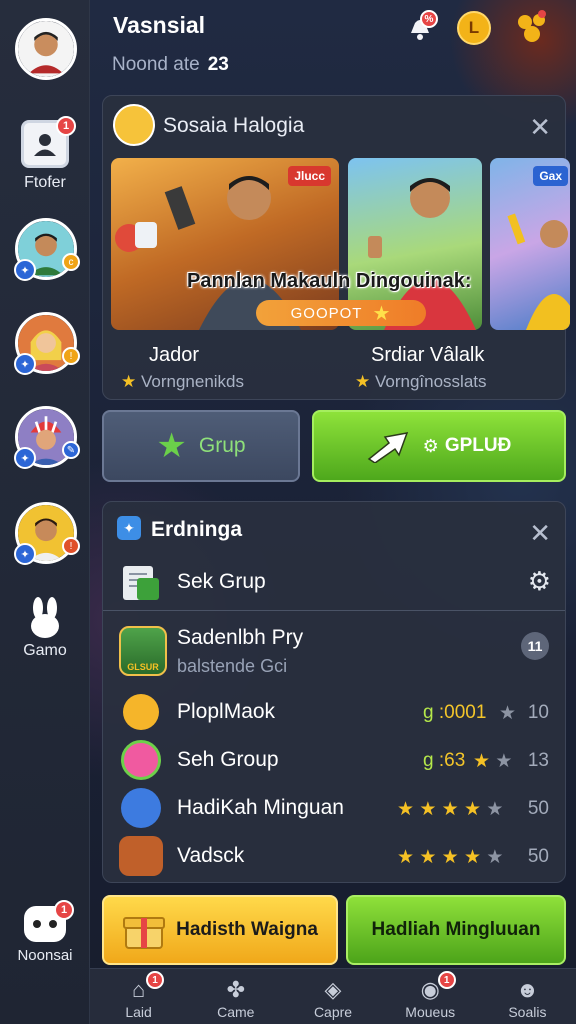 This screenshot has height=1024, width=576. What do you see at coordinates (550, 176) in the screenshot?
I see `card-tag: Gax` at bounding box center [550, 176].